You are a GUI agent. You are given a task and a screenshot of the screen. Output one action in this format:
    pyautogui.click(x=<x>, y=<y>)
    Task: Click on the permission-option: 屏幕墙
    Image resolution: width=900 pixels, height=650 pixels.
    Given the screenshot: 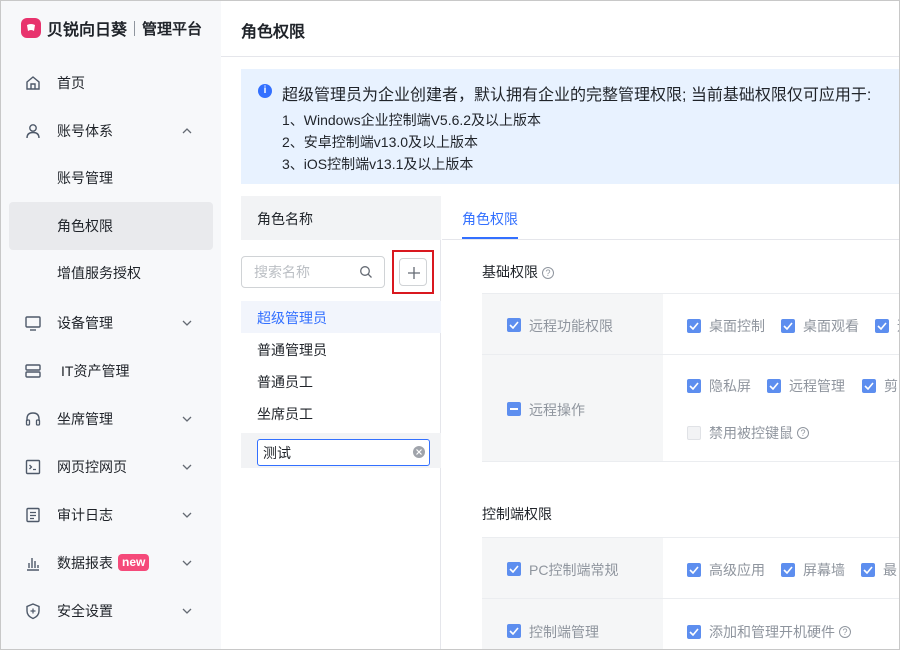 What is the action you would take?
    pyautogui.click(x=813, y=570)
    